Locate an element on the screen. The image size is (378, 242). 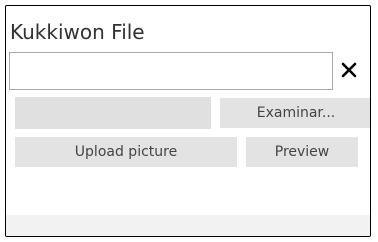
upload-picture-button: Upload picture is located at coordinates (126, 152).